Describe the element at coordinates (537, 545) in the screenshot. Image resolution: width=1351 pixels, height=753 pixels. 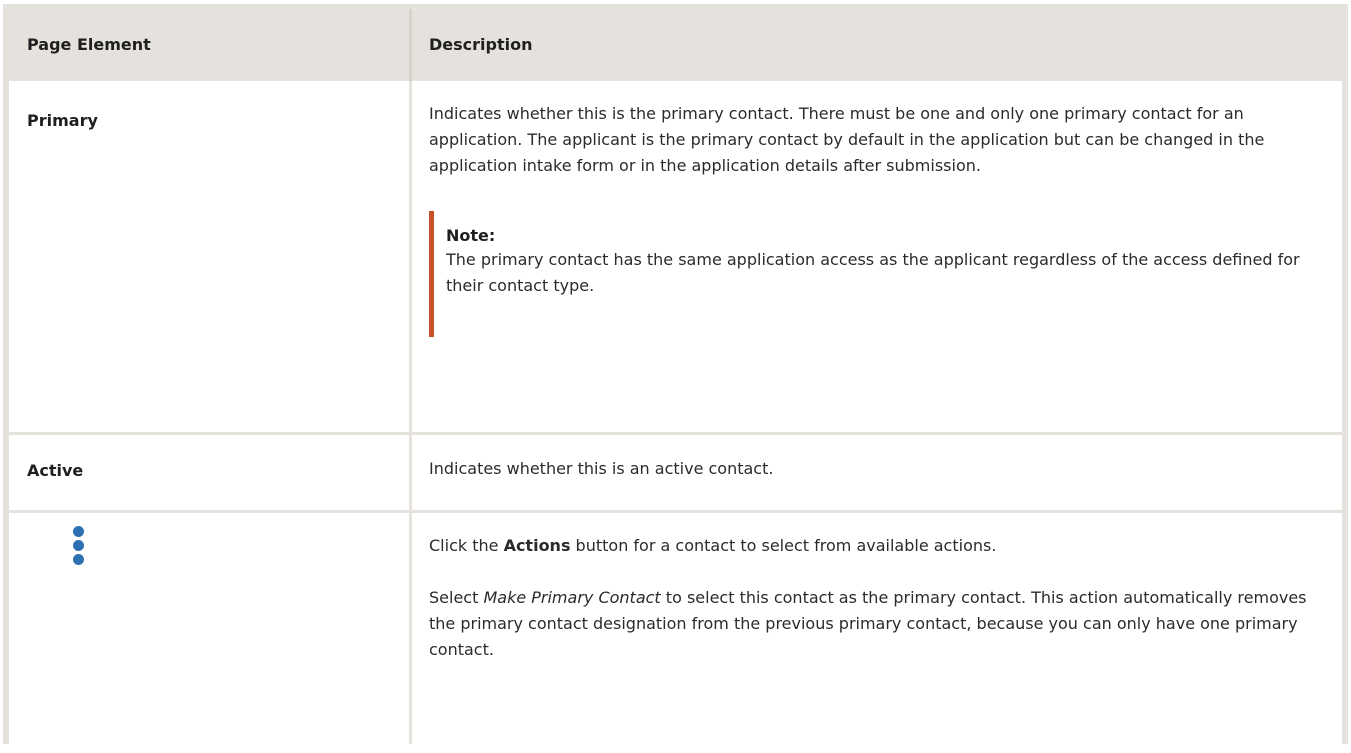
I see `actions-label-bold: Actions` at that location.